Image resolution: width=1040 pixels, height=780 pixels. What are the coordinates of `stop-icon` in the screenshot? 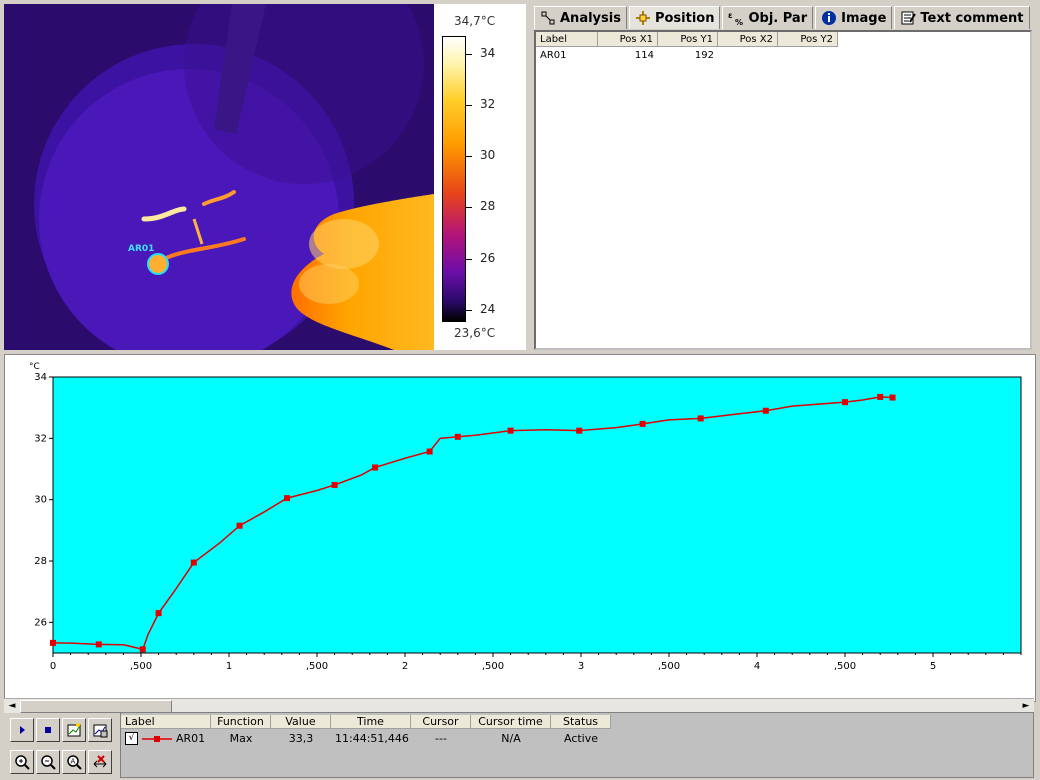 It's located at (48, 730).